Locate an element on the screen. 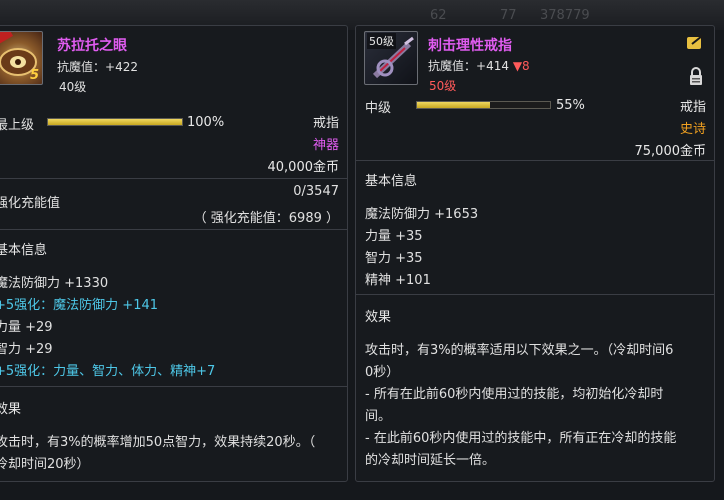 The width and height of the screenshot is (724, 500). bg-number: 62 is located at coordinates (438, 15).